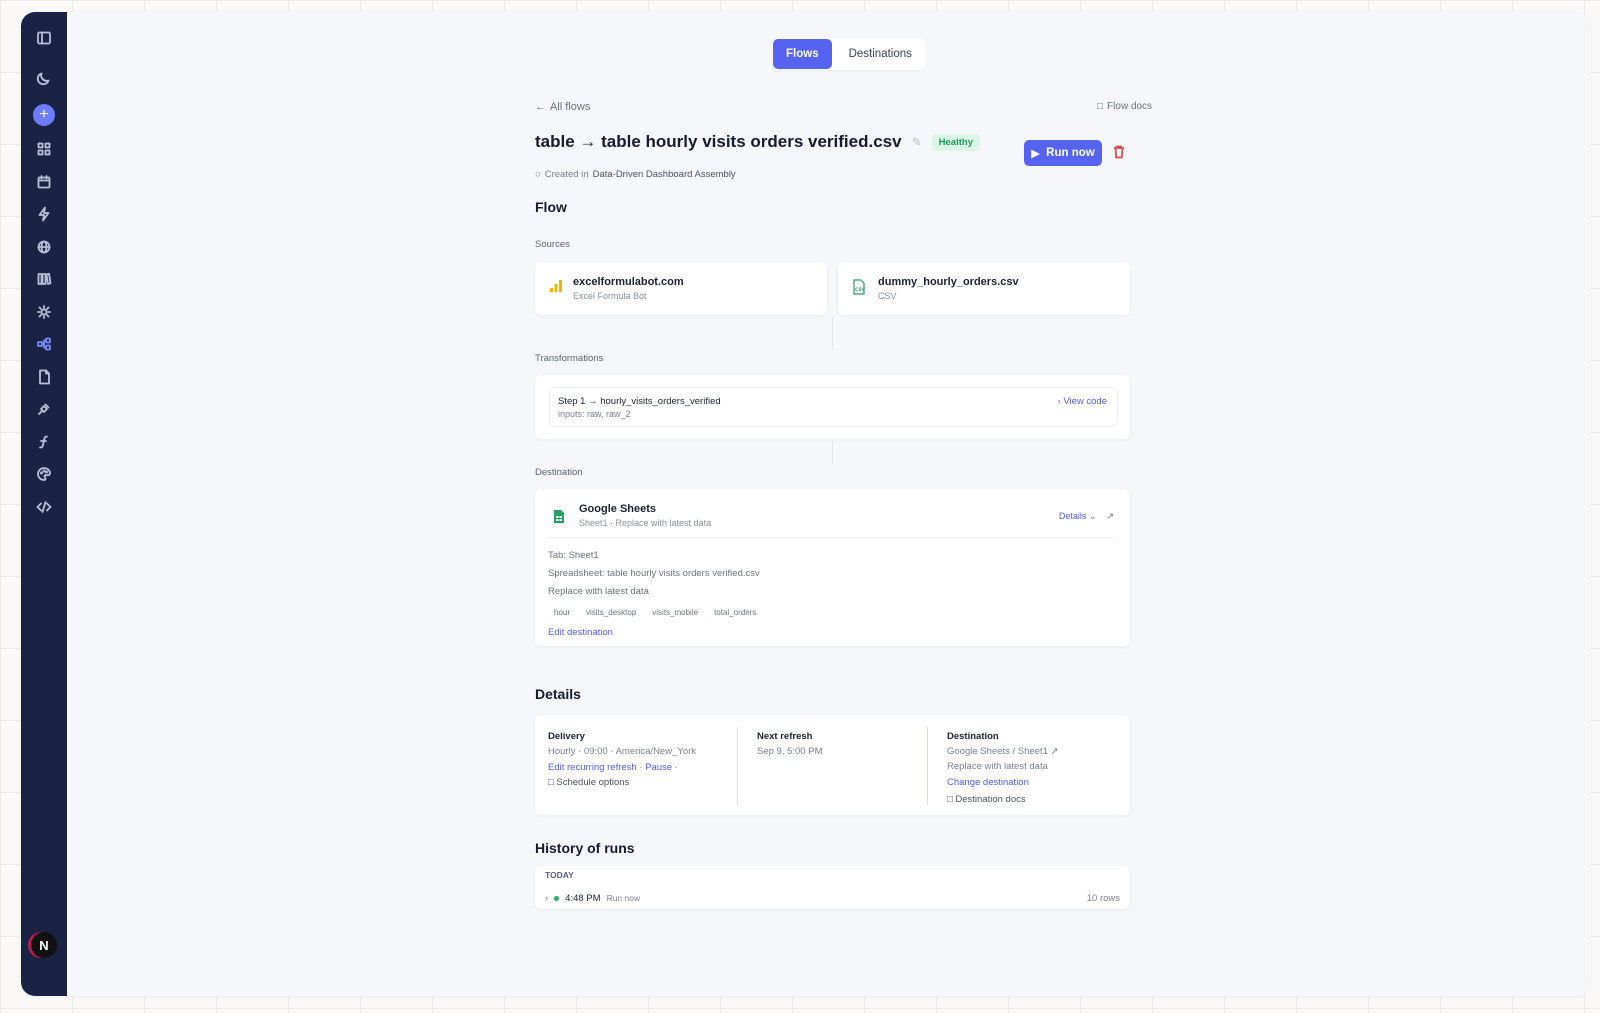 The image size is (1600, 1013). I want to click on destination-label: Destination, so click(559, 472).